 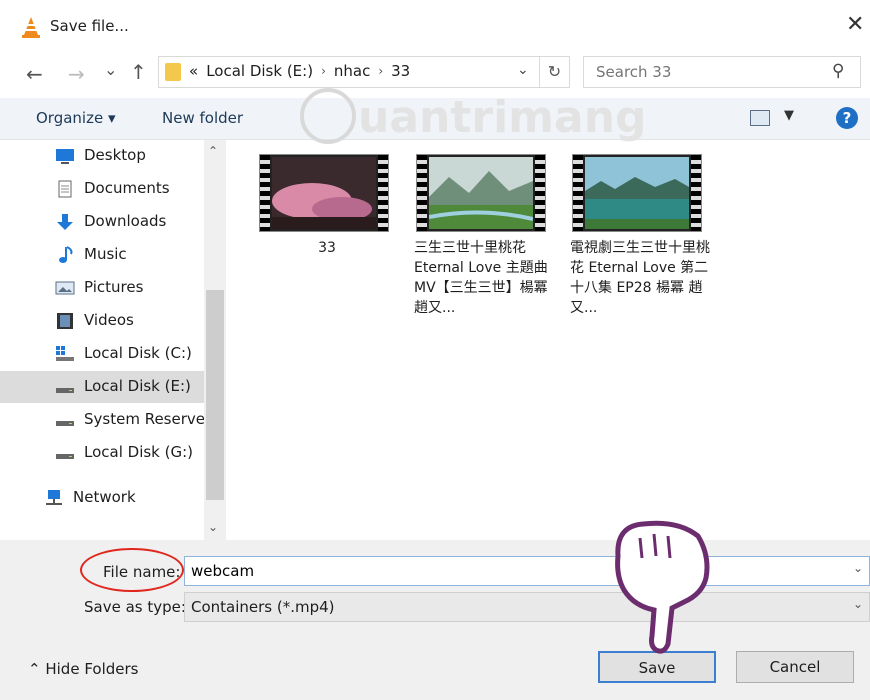 What do you see at coordinates (65, 189) in the screenshot?
I see `documents-icon` at bounding box center [65, 189].